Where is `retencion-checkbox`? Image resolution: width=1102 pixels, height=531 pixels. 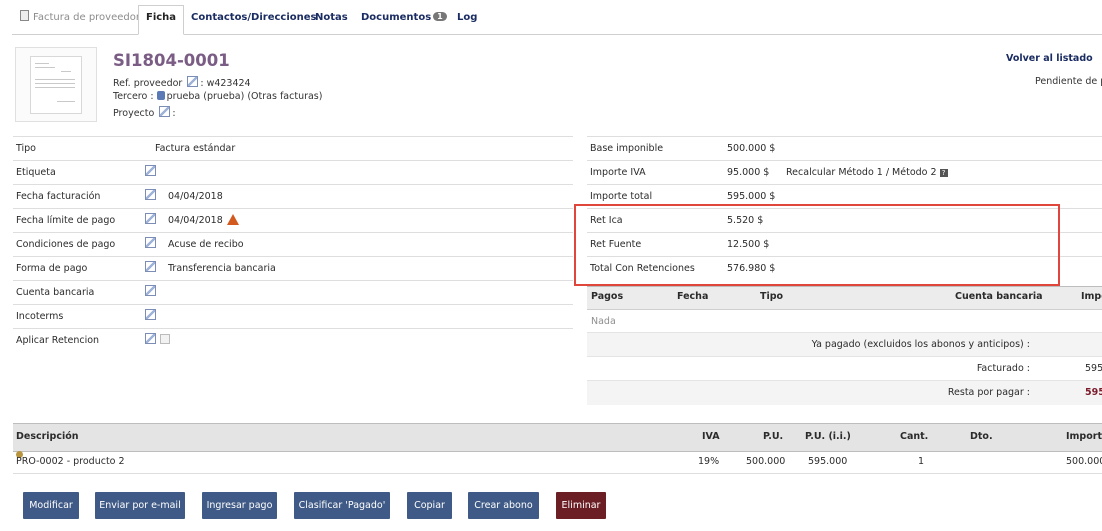
retencion-checkbox is located at coordinates (165, 339).